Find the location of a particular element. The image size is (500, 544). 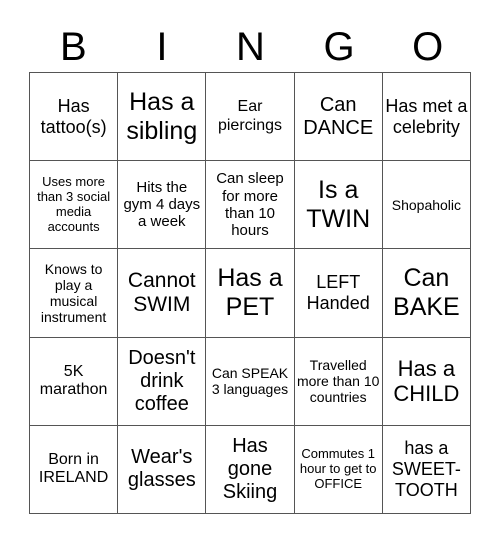

bingo-cell: Can SPEAK 3 languages is located at coordinates (250, 381).